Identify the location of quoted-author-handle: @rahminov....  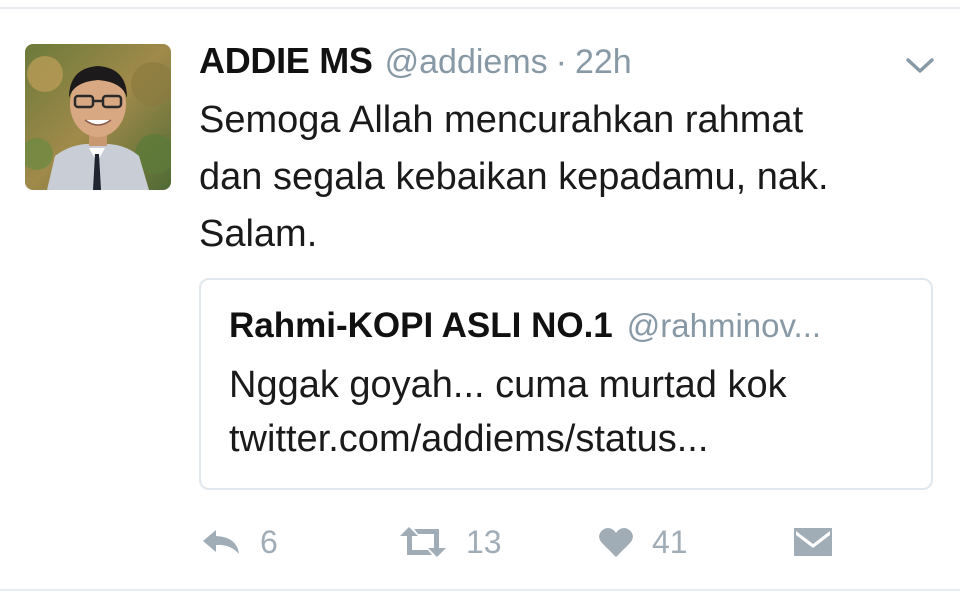
(724, 325).